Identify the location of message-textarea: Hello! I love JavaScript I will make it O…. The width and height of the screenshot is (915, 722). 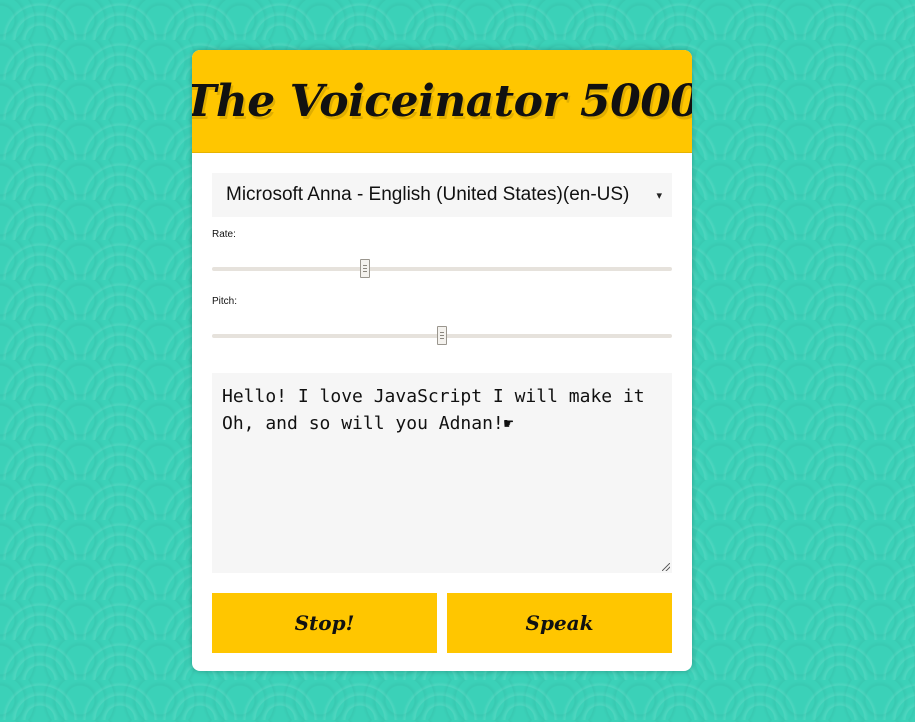
(442, 473).